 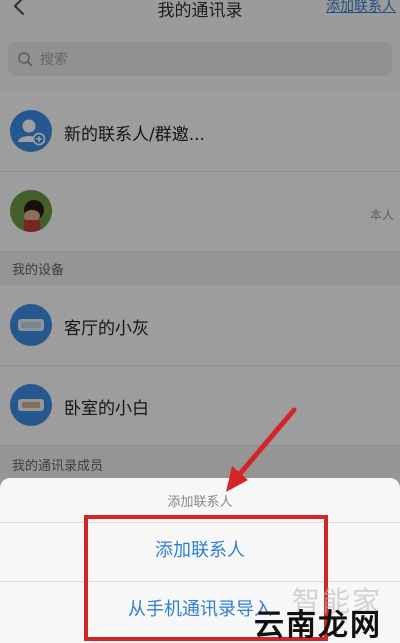 What do you see at coordinates (318, 625) in the screenshot?
I see `watermark: 云南龙网` at bounding box center [318, 625].